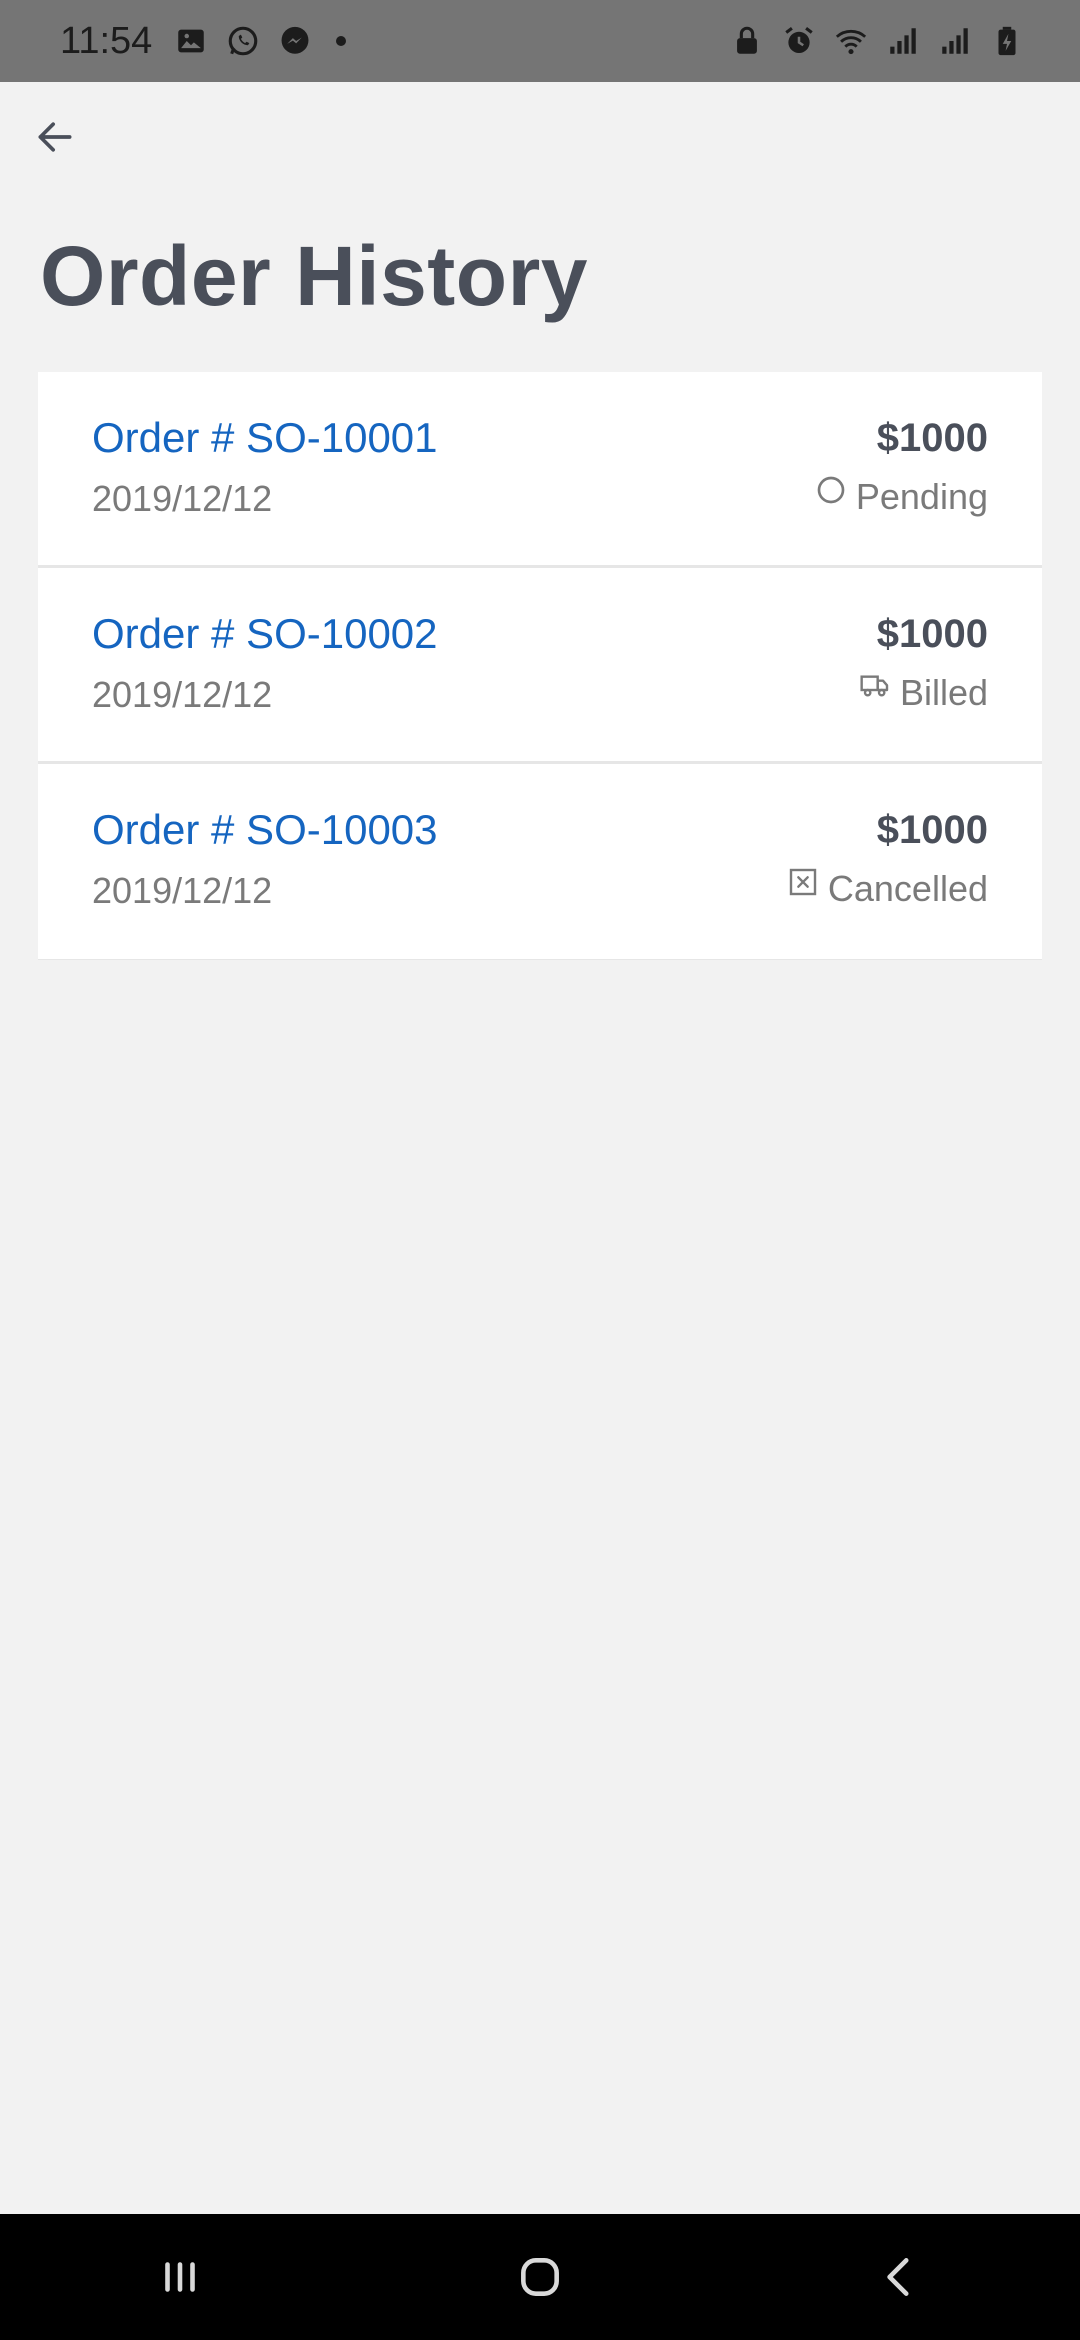 Image resolution: width=1080 pixels, height=2340 pixels. What do you see at coordinates (747, 41) in the screenshot?
I see `lock-icon` at bounding box center [747, 41].